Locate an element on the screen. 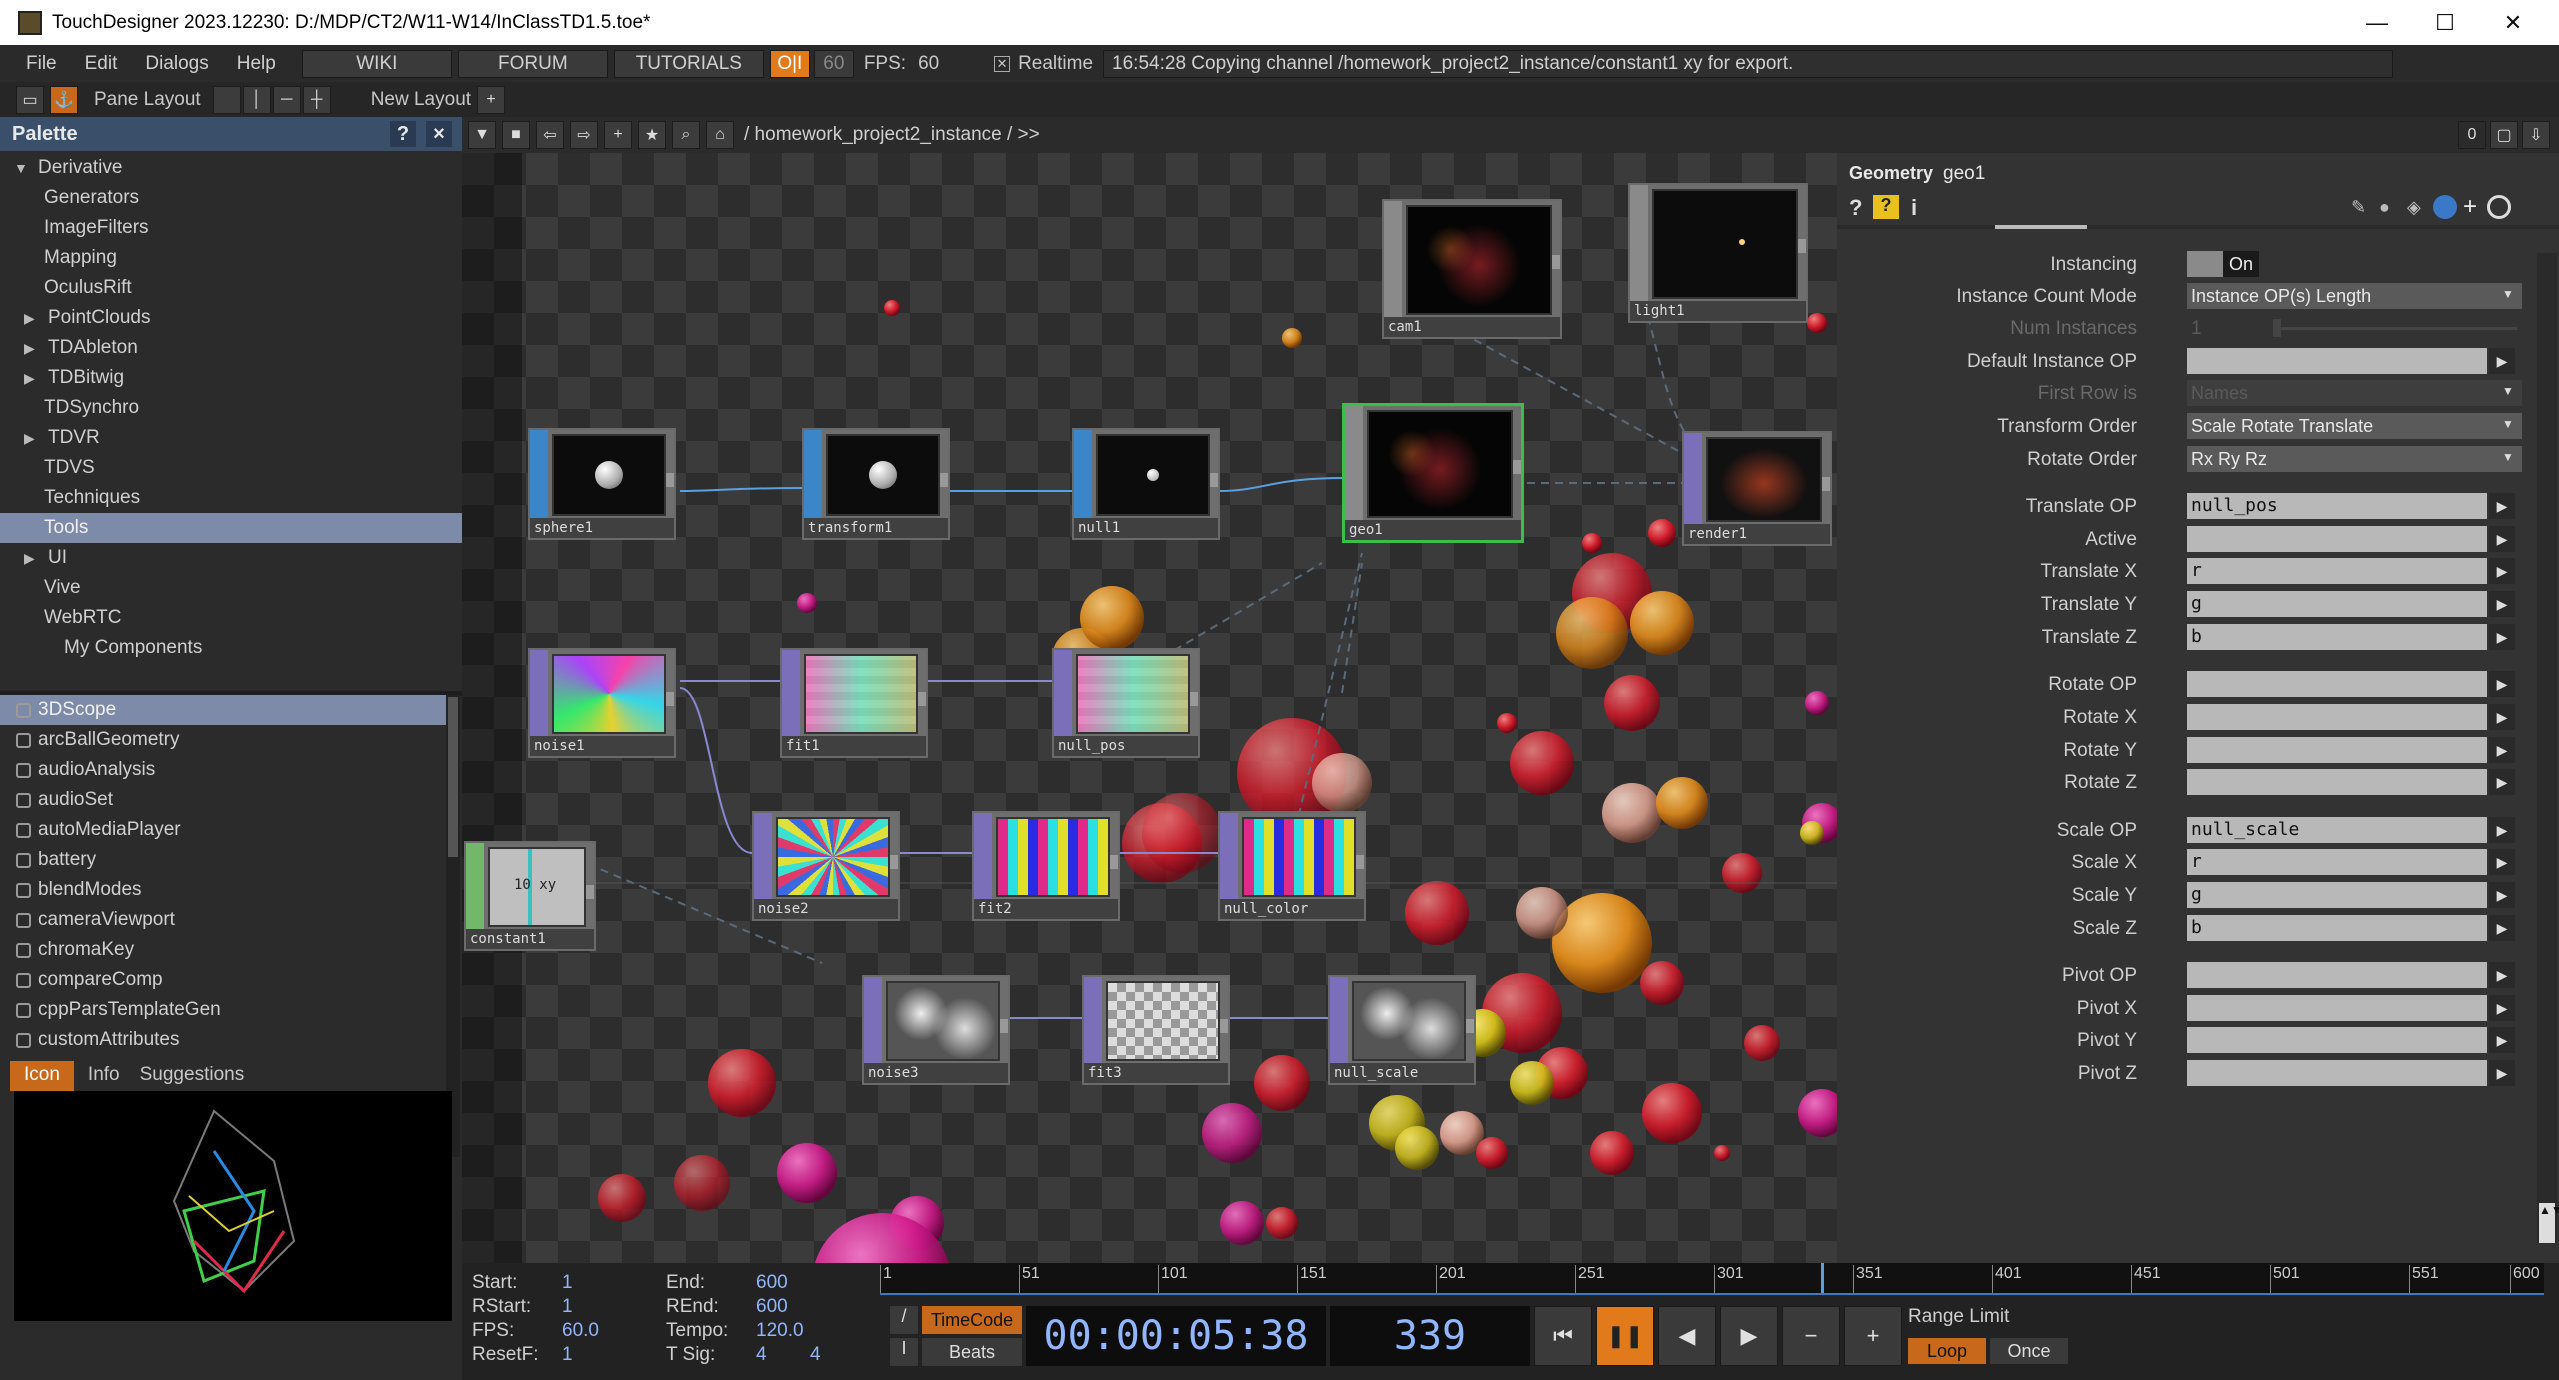  component-item: customAttributes is located at coordinates (223, 1040).